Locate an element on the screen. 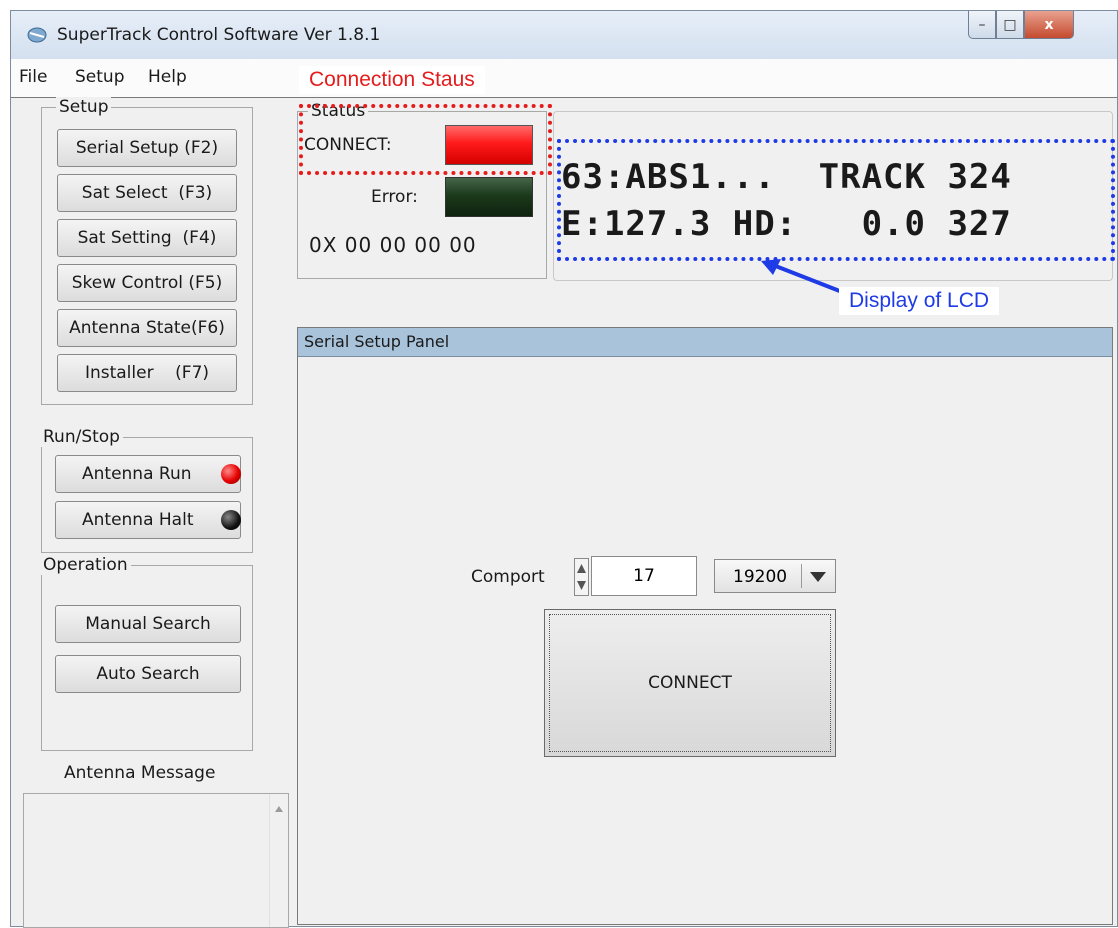 Image resolution: width=1118 pixels, height=928 pixels. close-icon: x is located at coordinates (1049, 24).